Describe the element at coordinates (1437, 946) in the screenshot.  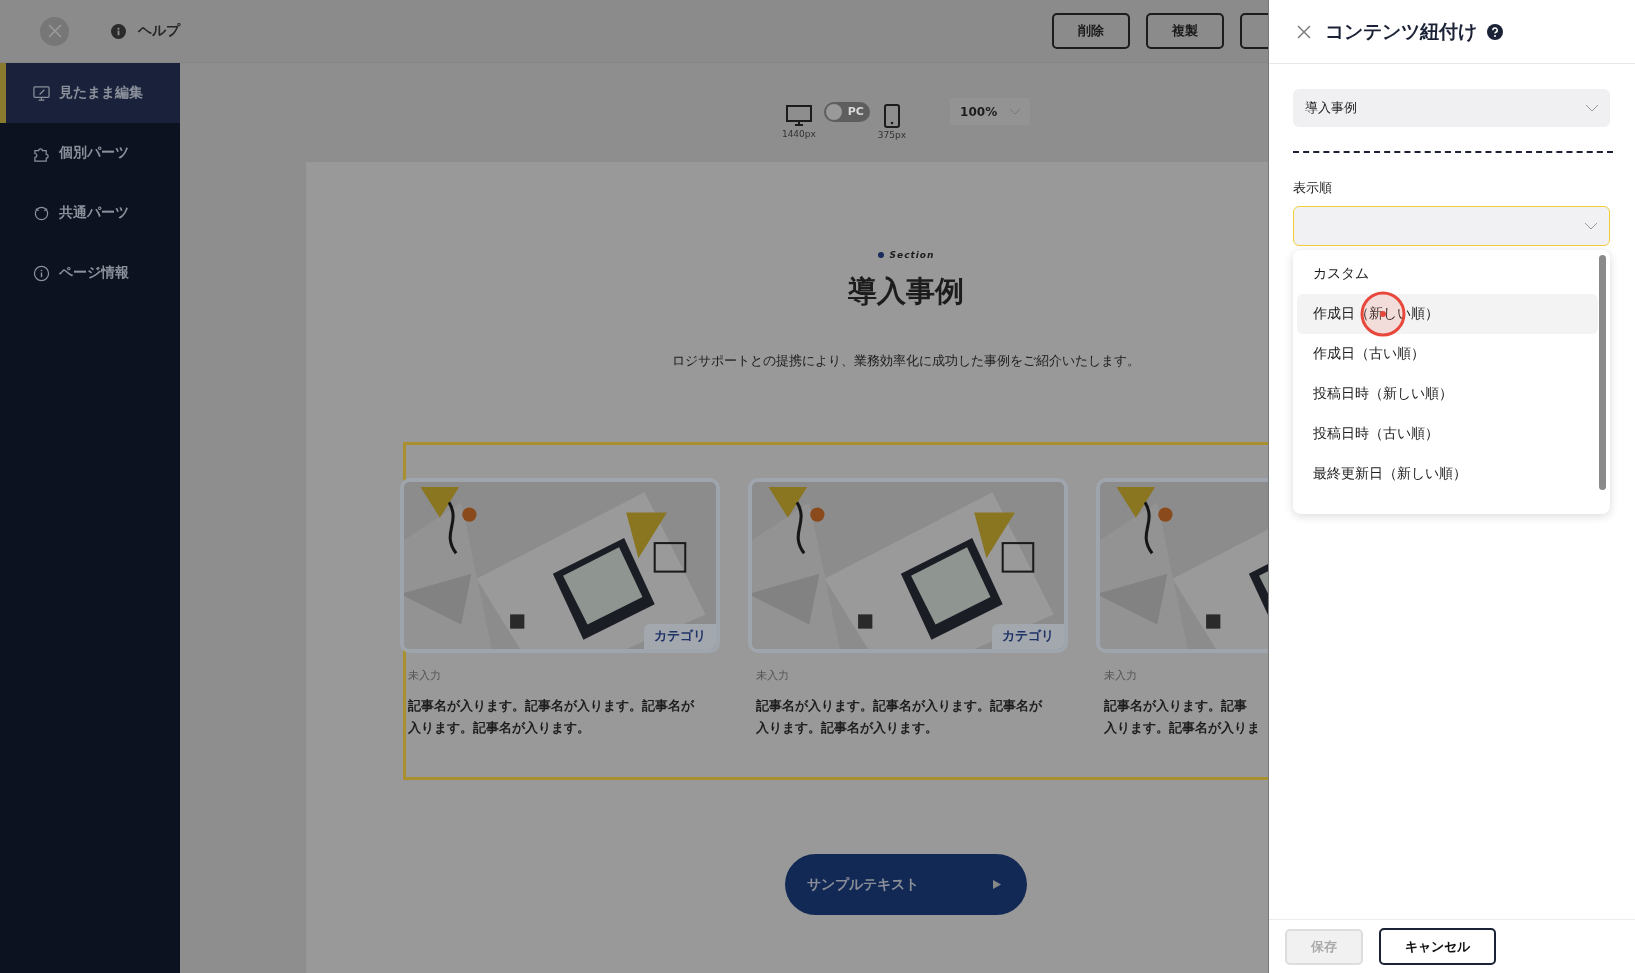
I see `cancel-button: キャンセル` at that location.